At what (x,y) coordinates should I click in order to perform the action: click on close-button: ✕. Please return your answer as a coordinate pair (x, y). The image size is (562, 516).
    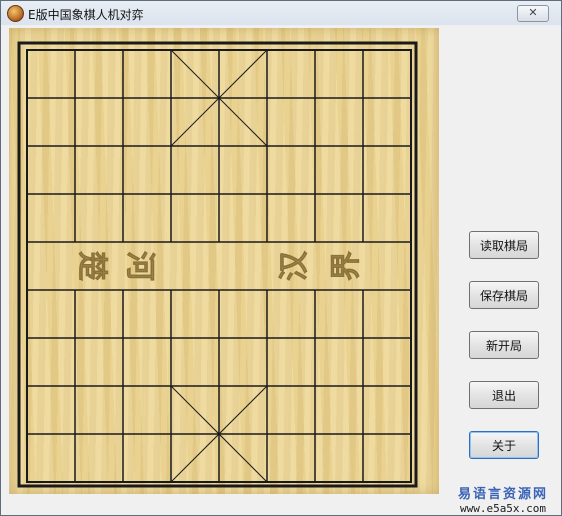
    Looking at the image, I should click on (533, 13).